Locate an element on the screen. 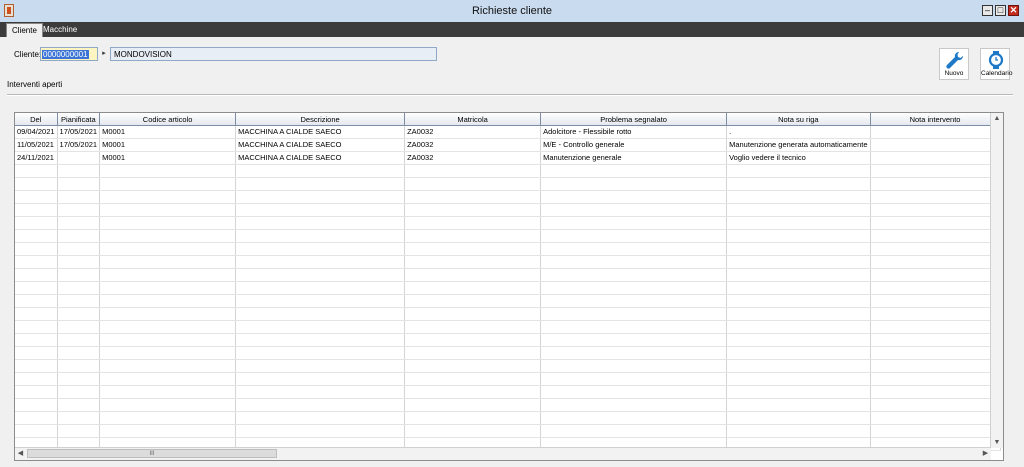  client-code-field: 0000000001 is located at coordinates (69, 54).